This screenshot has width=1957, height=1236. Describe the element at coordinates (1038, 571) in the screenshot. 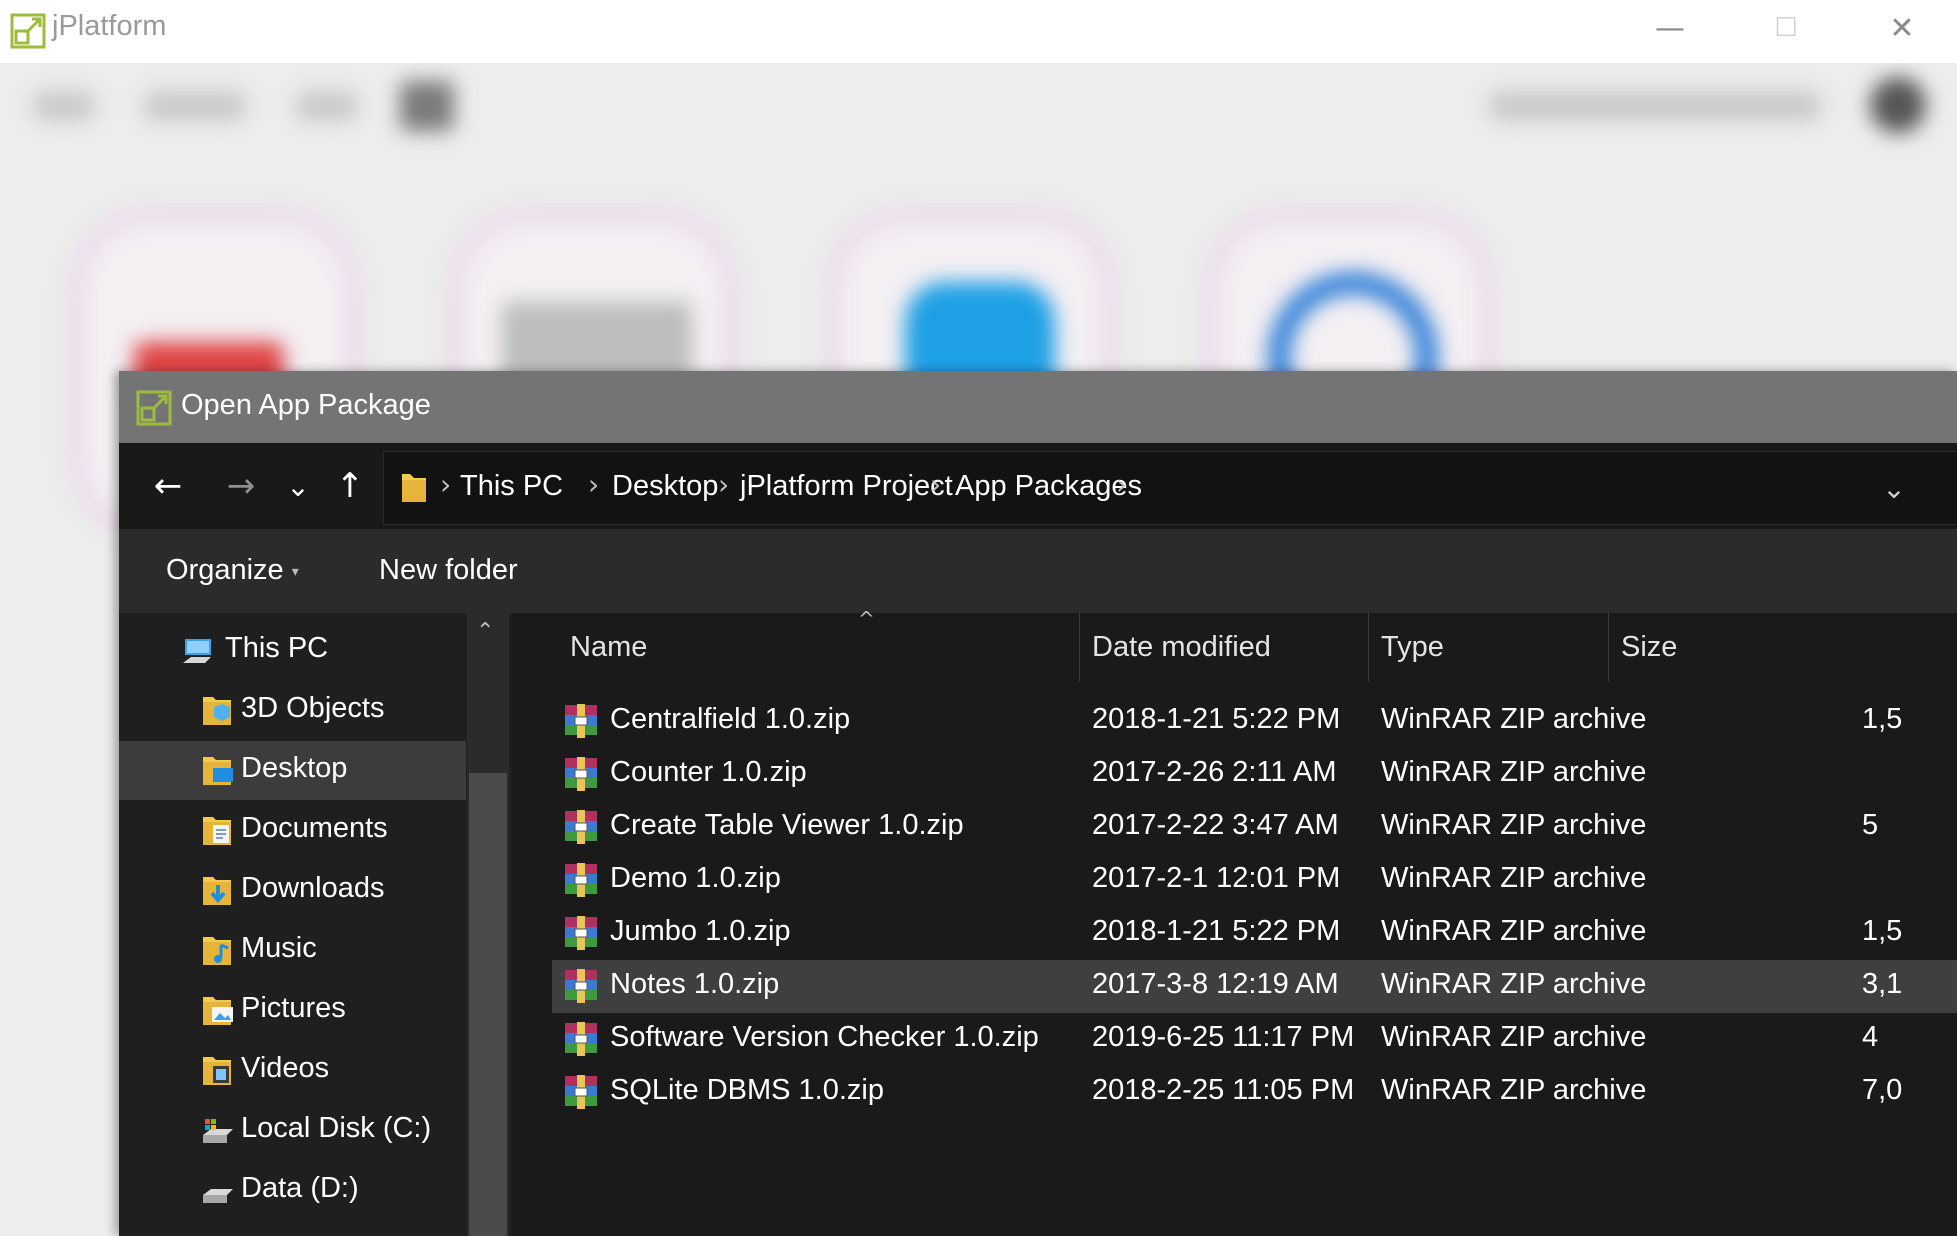

I see `dialog-toolbar: Organize ▾ New folder` at that location.